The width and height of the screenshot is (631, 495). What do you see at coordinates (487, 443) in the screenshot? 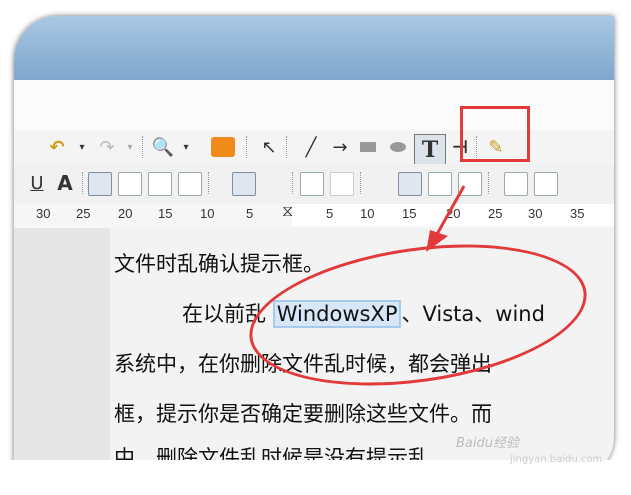
I see `watermark-text: Baidu经验` at bounding box center [487, 443].